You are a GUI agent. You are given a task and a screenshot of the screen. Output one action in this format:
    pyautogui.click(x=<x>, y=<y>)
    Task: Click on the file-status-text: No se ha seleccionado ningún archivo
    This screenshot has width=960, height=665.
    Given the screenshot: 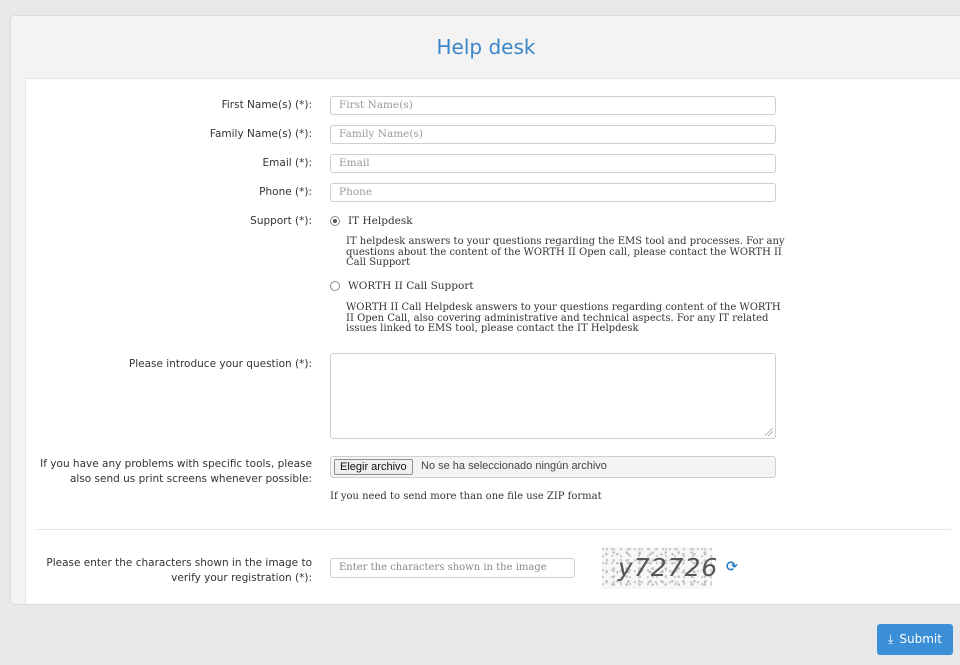 What is the action you would take?
    pyautogui.click(x=514, y=466)
    